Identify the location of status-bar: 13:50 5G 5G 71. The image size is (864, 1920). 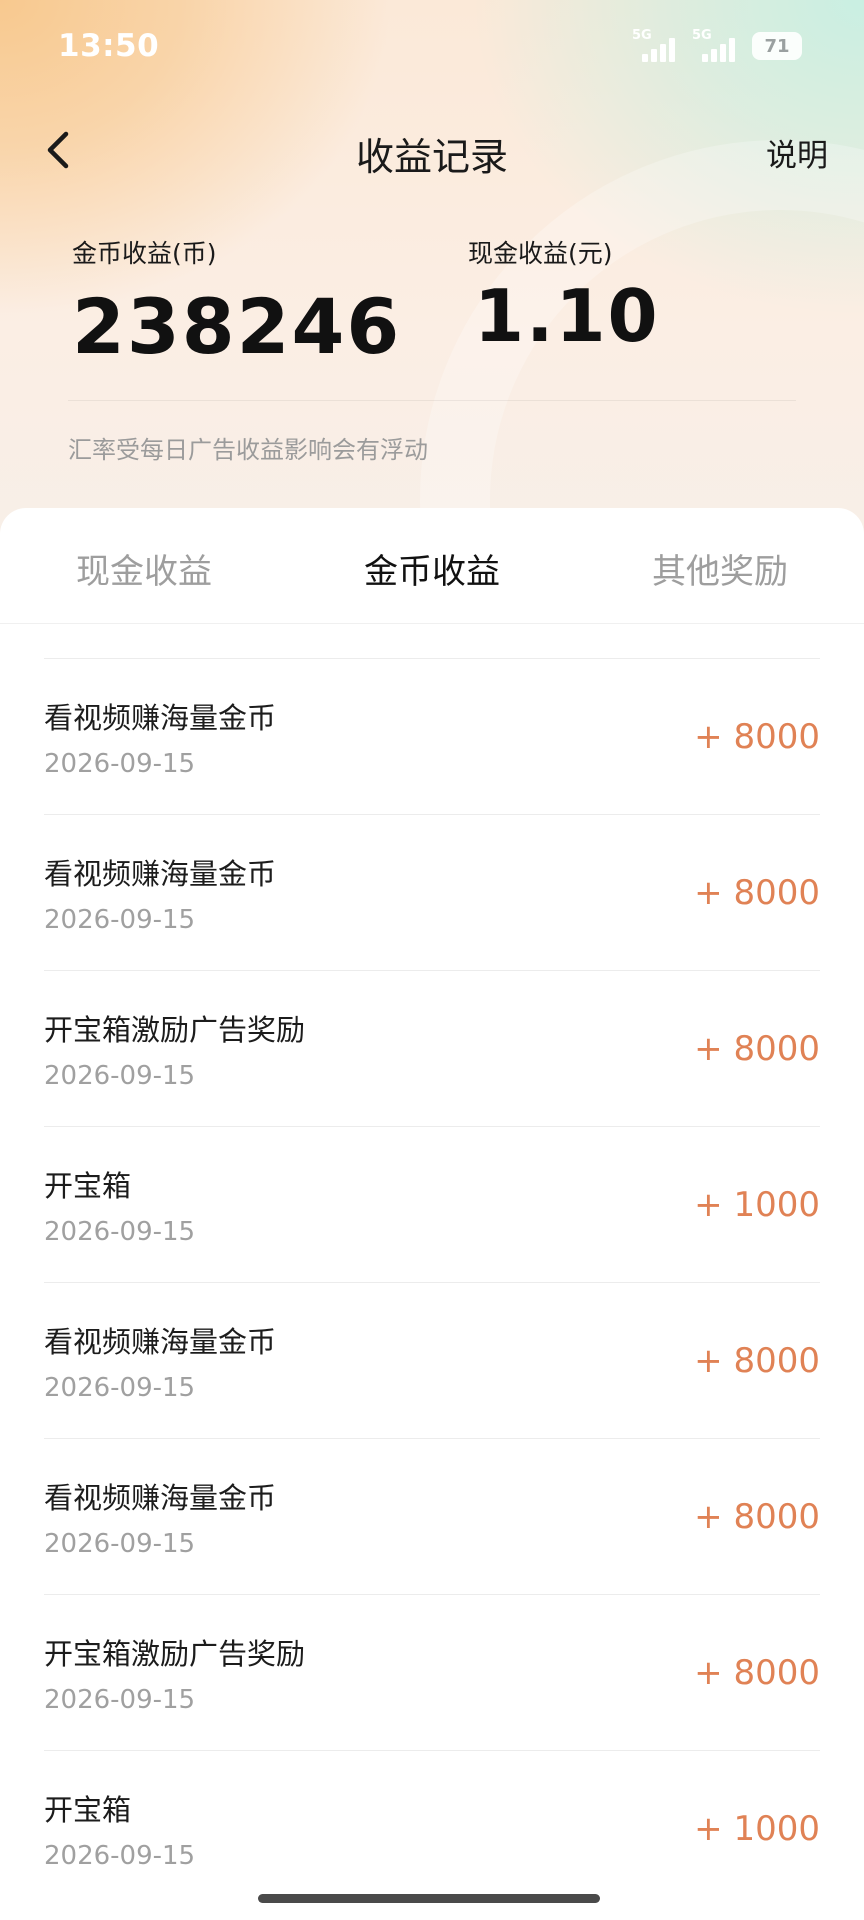
(432, 48).